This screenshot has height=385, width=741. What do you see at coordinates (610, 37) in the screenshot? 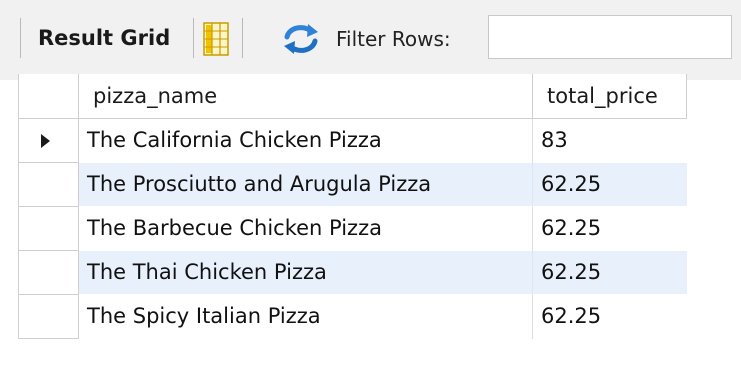
I see `filter-rows-input` at bounding box center [610, 37].